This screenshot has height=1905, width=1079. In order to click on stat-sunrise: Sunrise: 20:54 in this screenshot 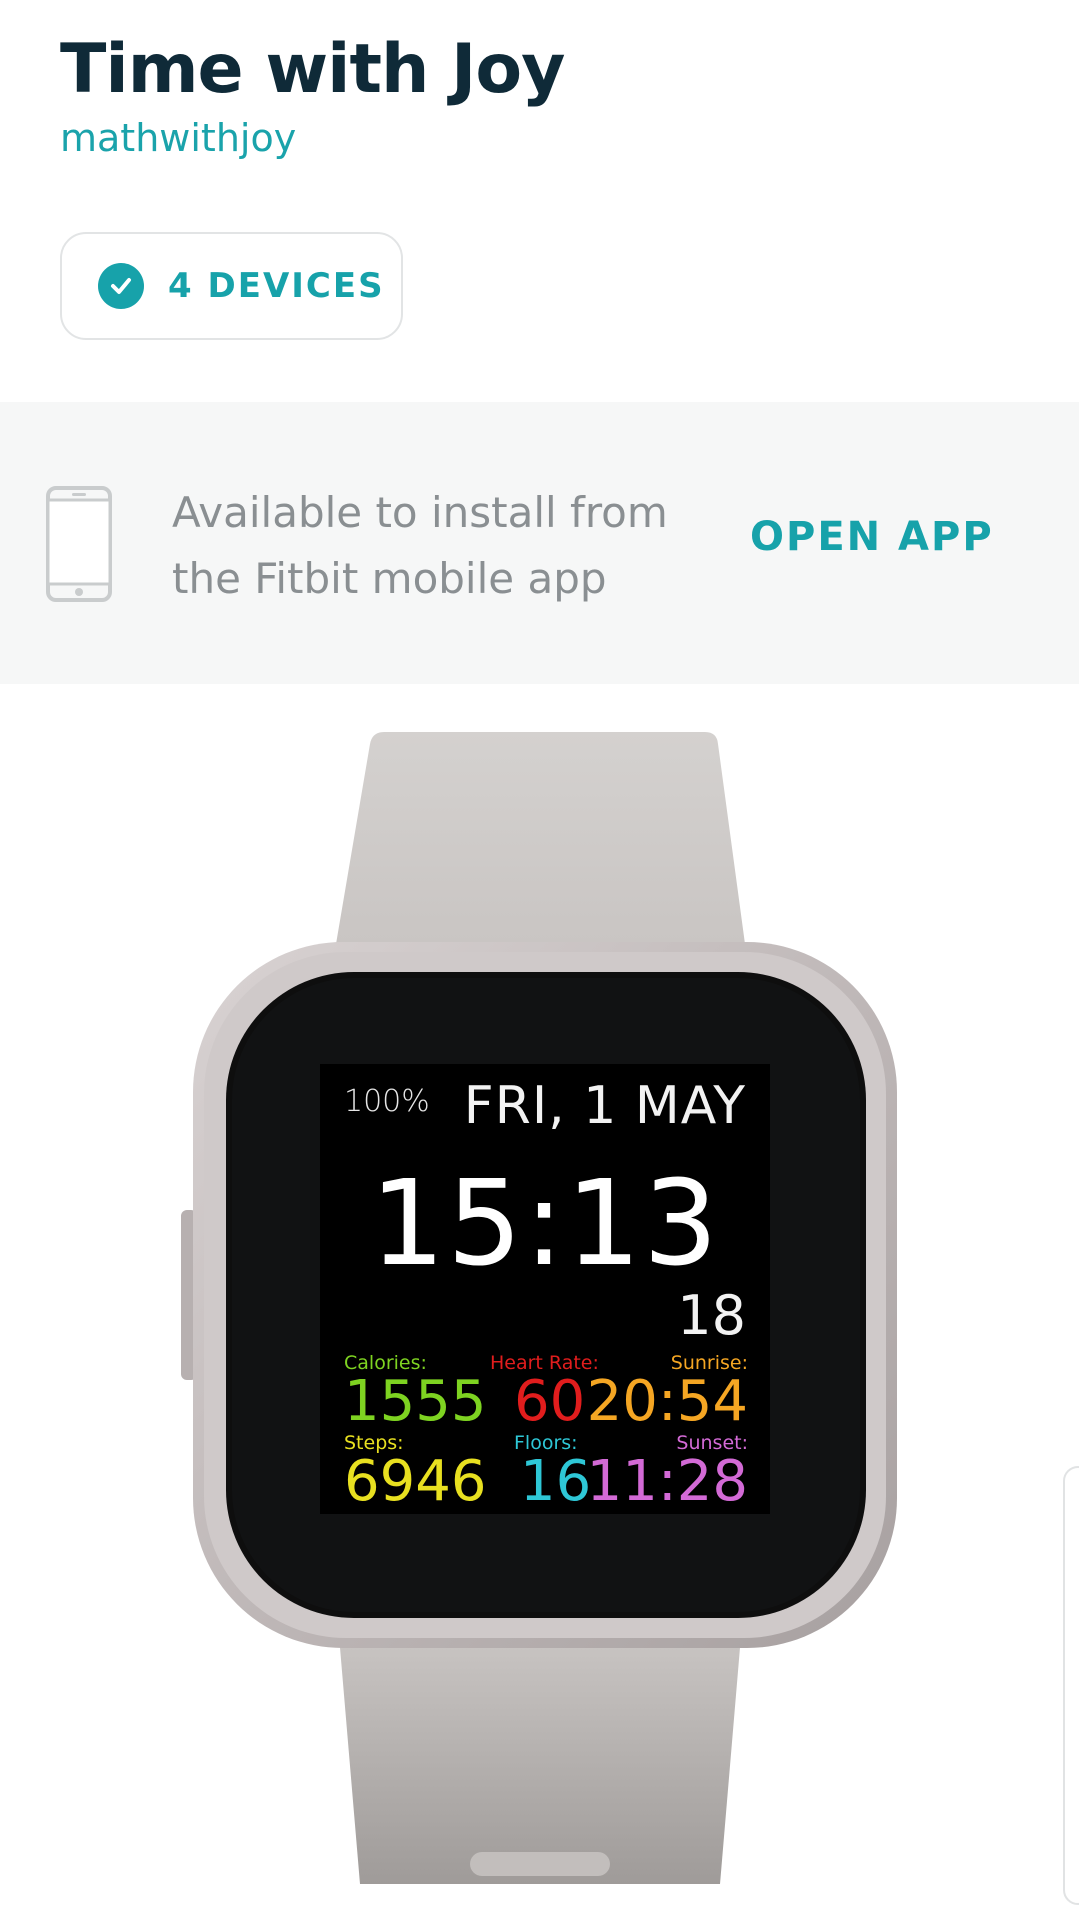, I will do `click(667, 1391)`.